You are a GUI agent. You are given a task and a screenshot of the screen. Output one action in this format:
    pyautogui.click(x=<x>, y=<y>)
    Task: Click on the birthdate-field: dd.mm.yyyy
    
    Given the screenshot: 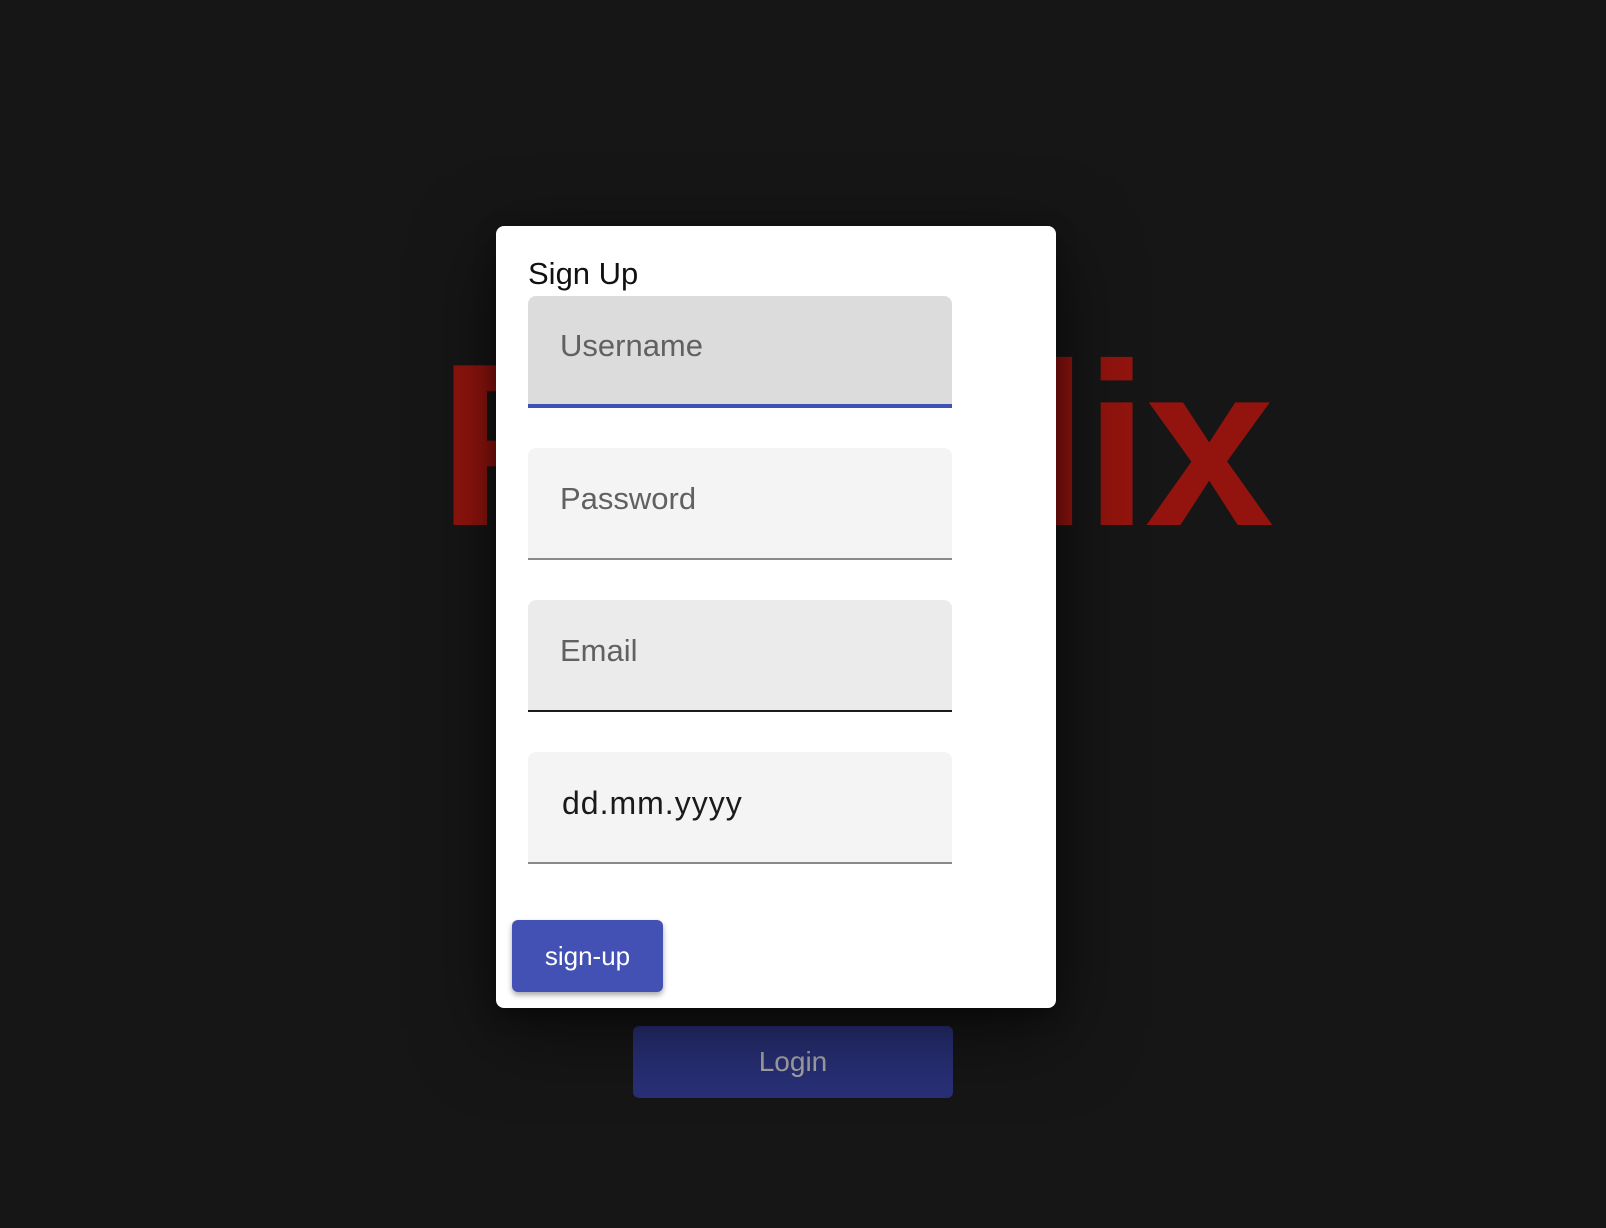 What is the action you would take?
    pyautogui.click(x=740, y=808)
    